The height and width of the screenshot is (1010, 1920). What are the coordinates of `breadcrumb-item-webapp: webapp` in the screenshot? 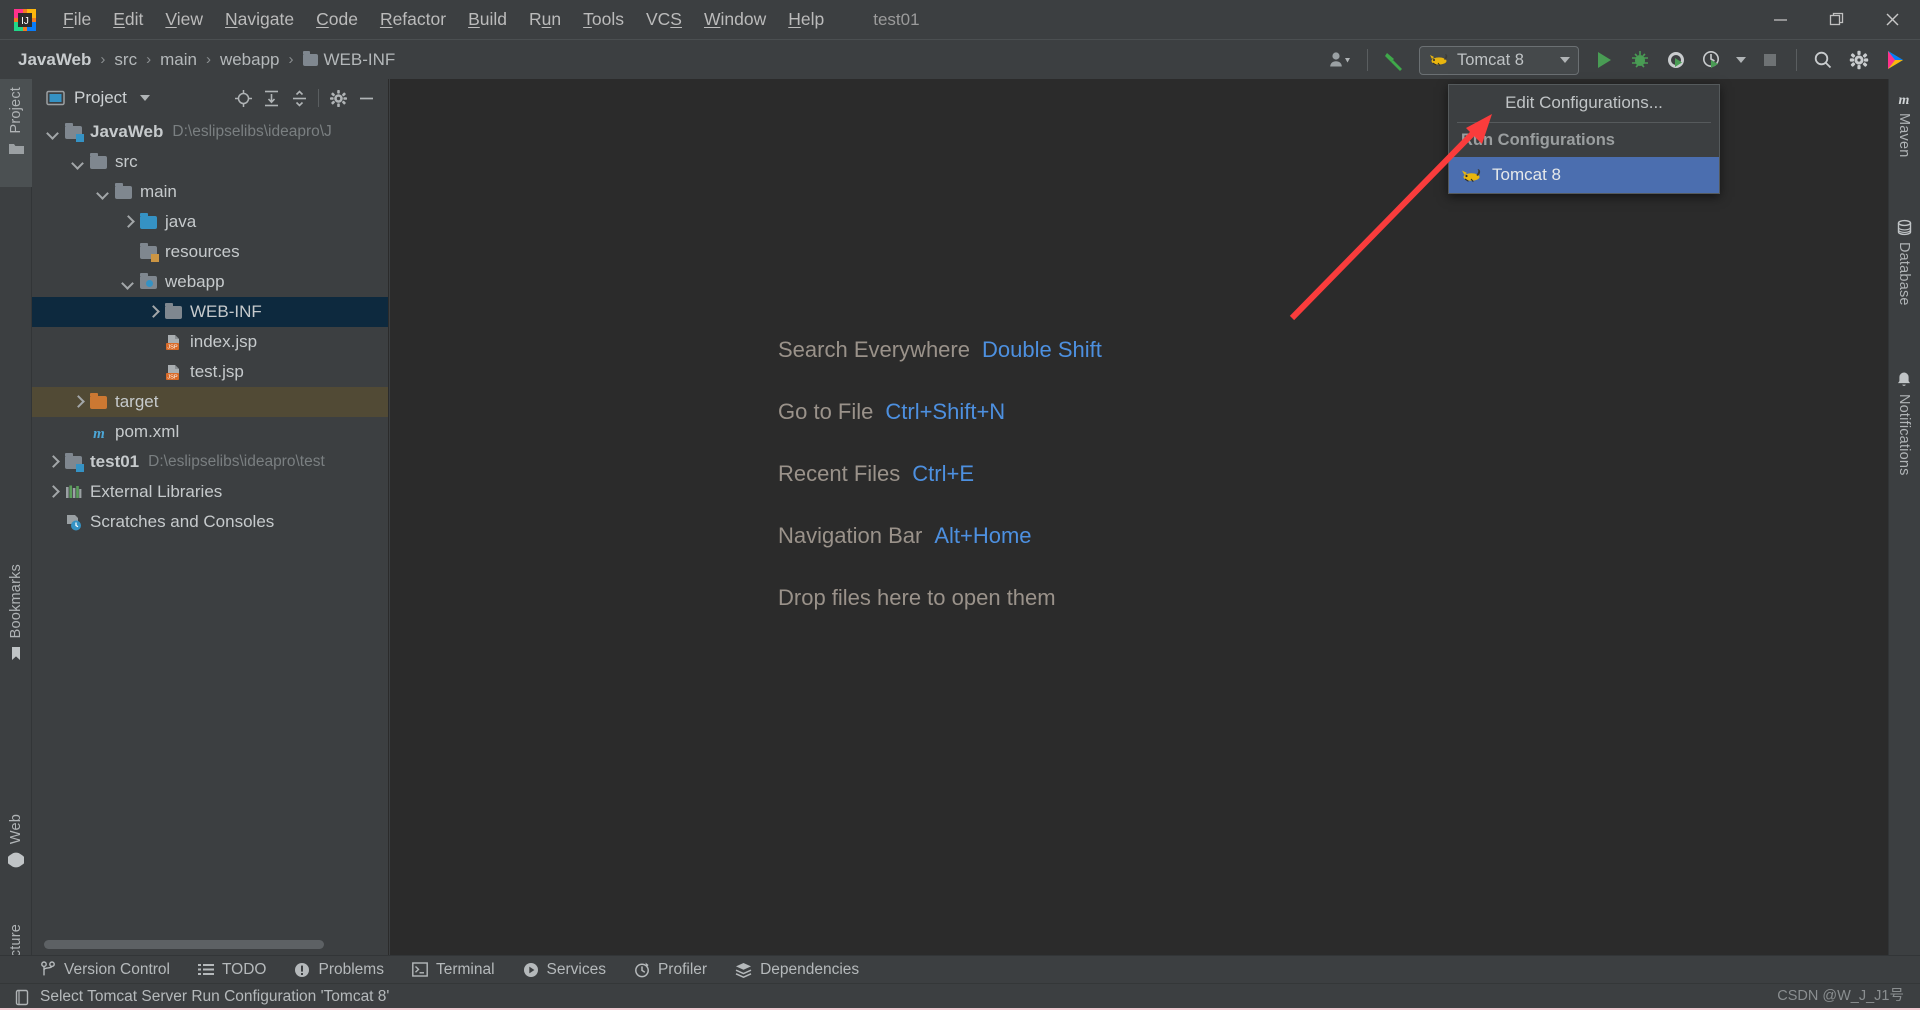 It's located at (250, 60).